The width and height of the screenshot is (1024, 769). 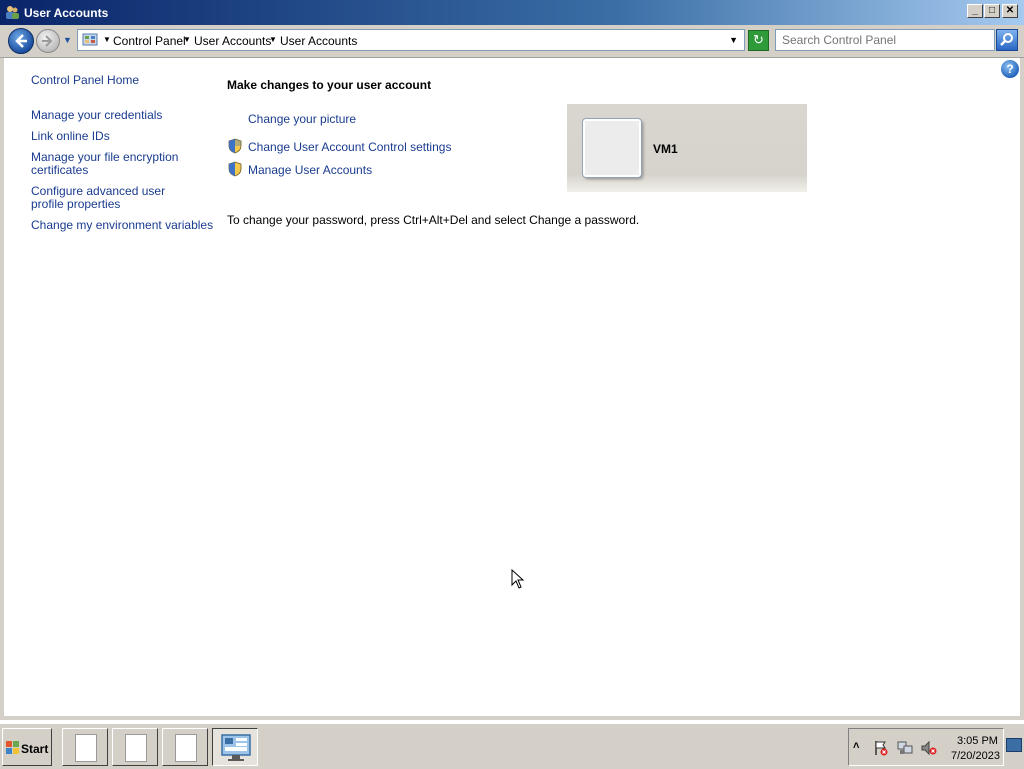 What do you see at coordinates (885, 40) in the screenshot?
I see `search-input` at bounding box center [885, 40].